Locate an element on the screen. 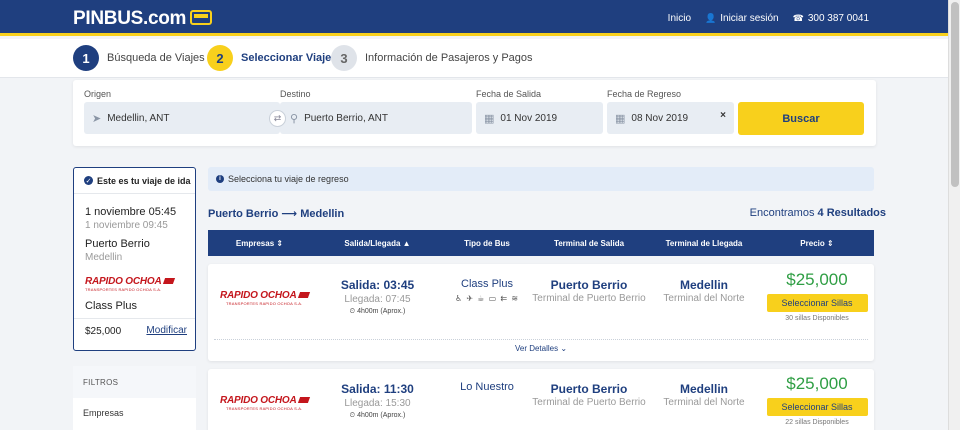  trip-datetime-sub: 1 noviembre 09:45 is located at coordinates (126, 225).